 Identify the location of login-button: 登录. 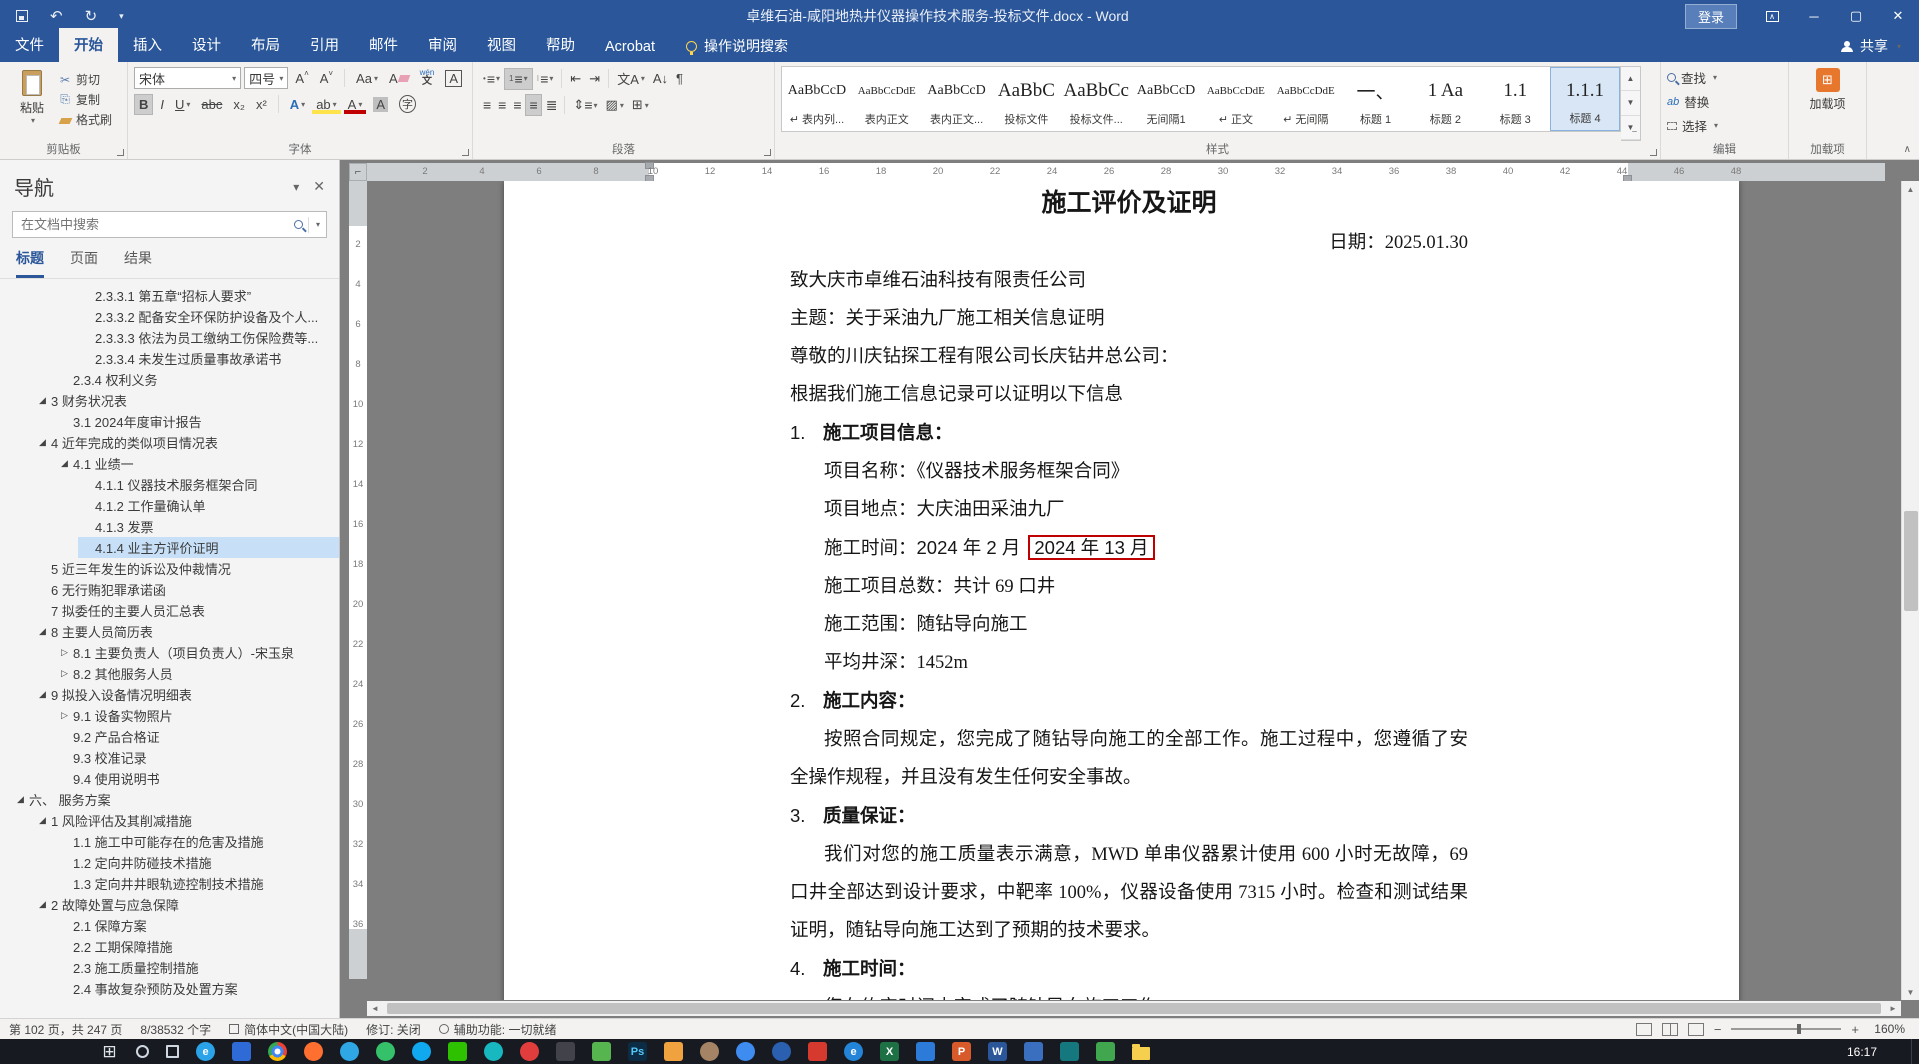
(1710, 16).